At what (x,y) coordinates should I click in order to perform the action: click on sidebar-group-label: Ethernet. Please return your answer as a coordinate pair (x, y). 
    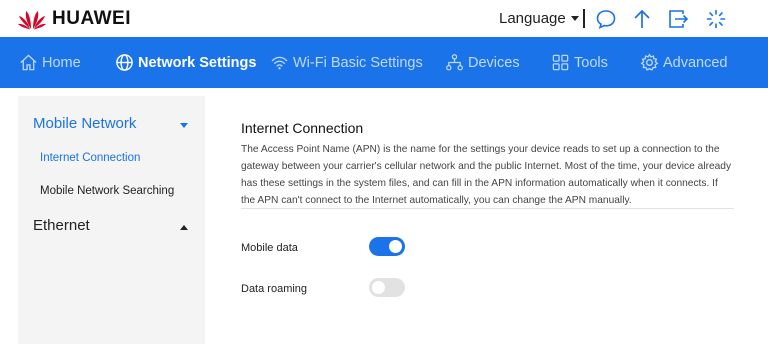
    Looking at the image, I should click on (61, 225).